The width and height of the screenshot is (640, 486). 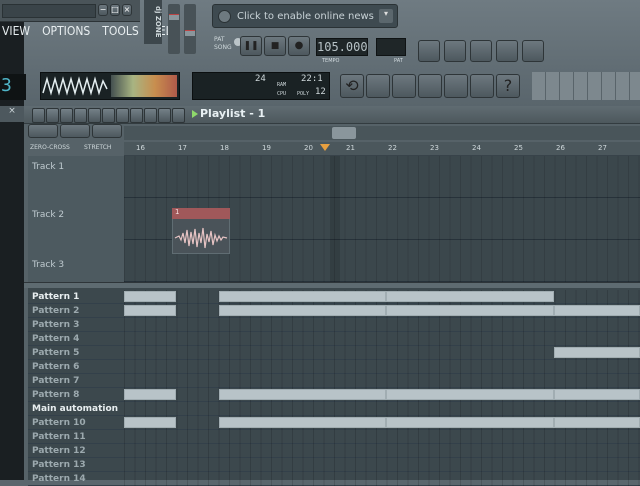 What do you see at coordinates (75, 409) in the screenshot?
I see `pattern-label: Main automation` at bounding box center [75, 409].